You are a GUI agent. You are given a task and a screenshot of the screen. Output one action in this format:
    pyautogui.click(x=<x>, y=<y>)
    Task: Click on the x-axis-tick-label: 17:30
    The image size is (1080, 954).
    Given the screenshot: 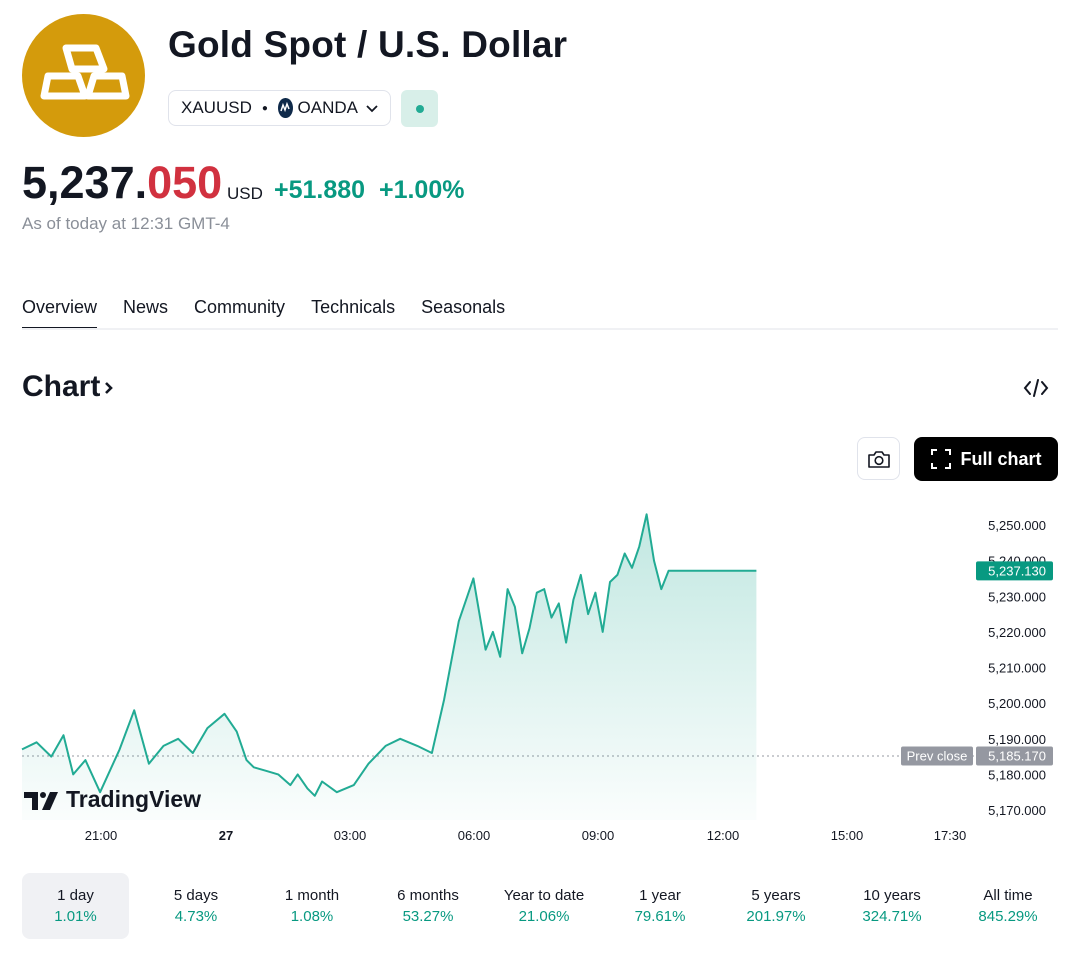 What is the action you would take?
    pyautogui.click(x=950, y=835)
    